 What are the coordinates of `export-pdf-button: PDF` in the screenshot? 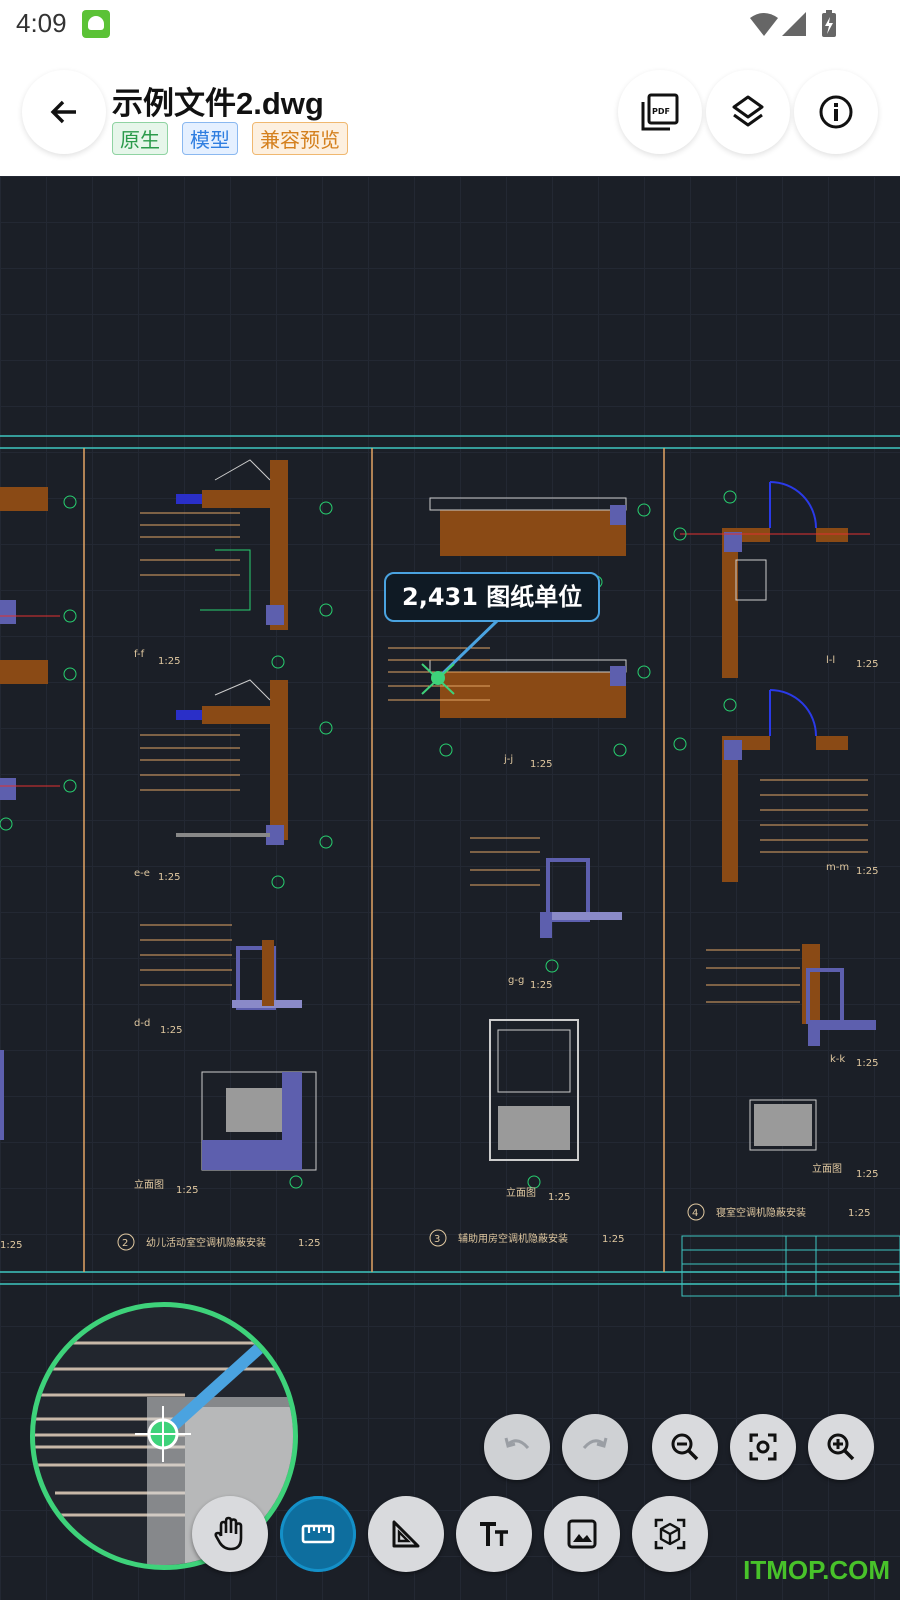 It's located at (660, 112).